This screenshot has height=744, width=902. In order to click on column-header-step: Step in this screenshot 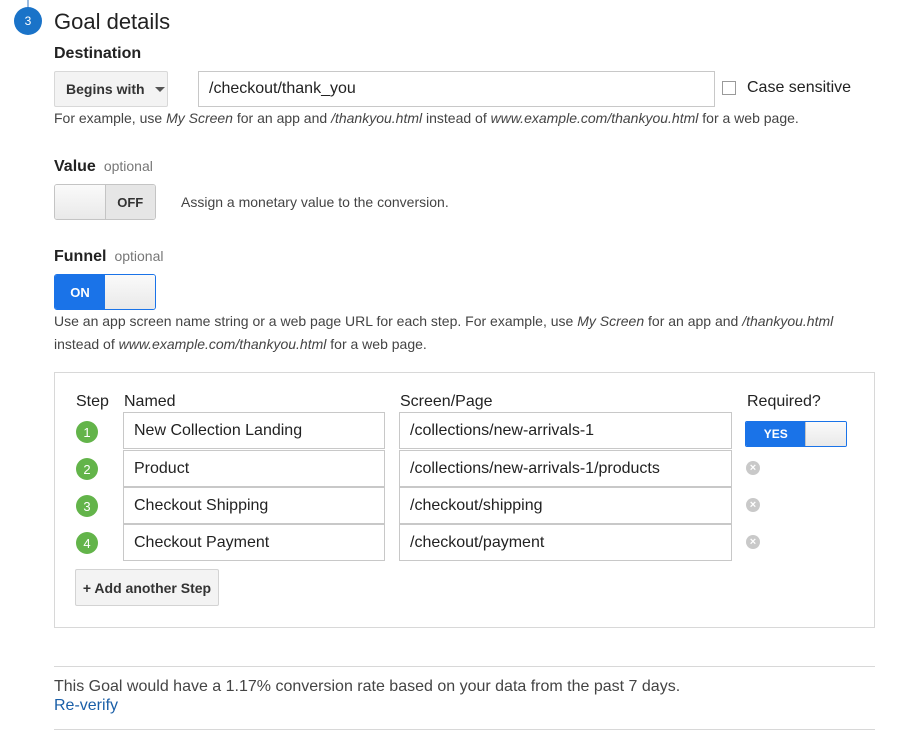, I will do `click(92, 401)`.